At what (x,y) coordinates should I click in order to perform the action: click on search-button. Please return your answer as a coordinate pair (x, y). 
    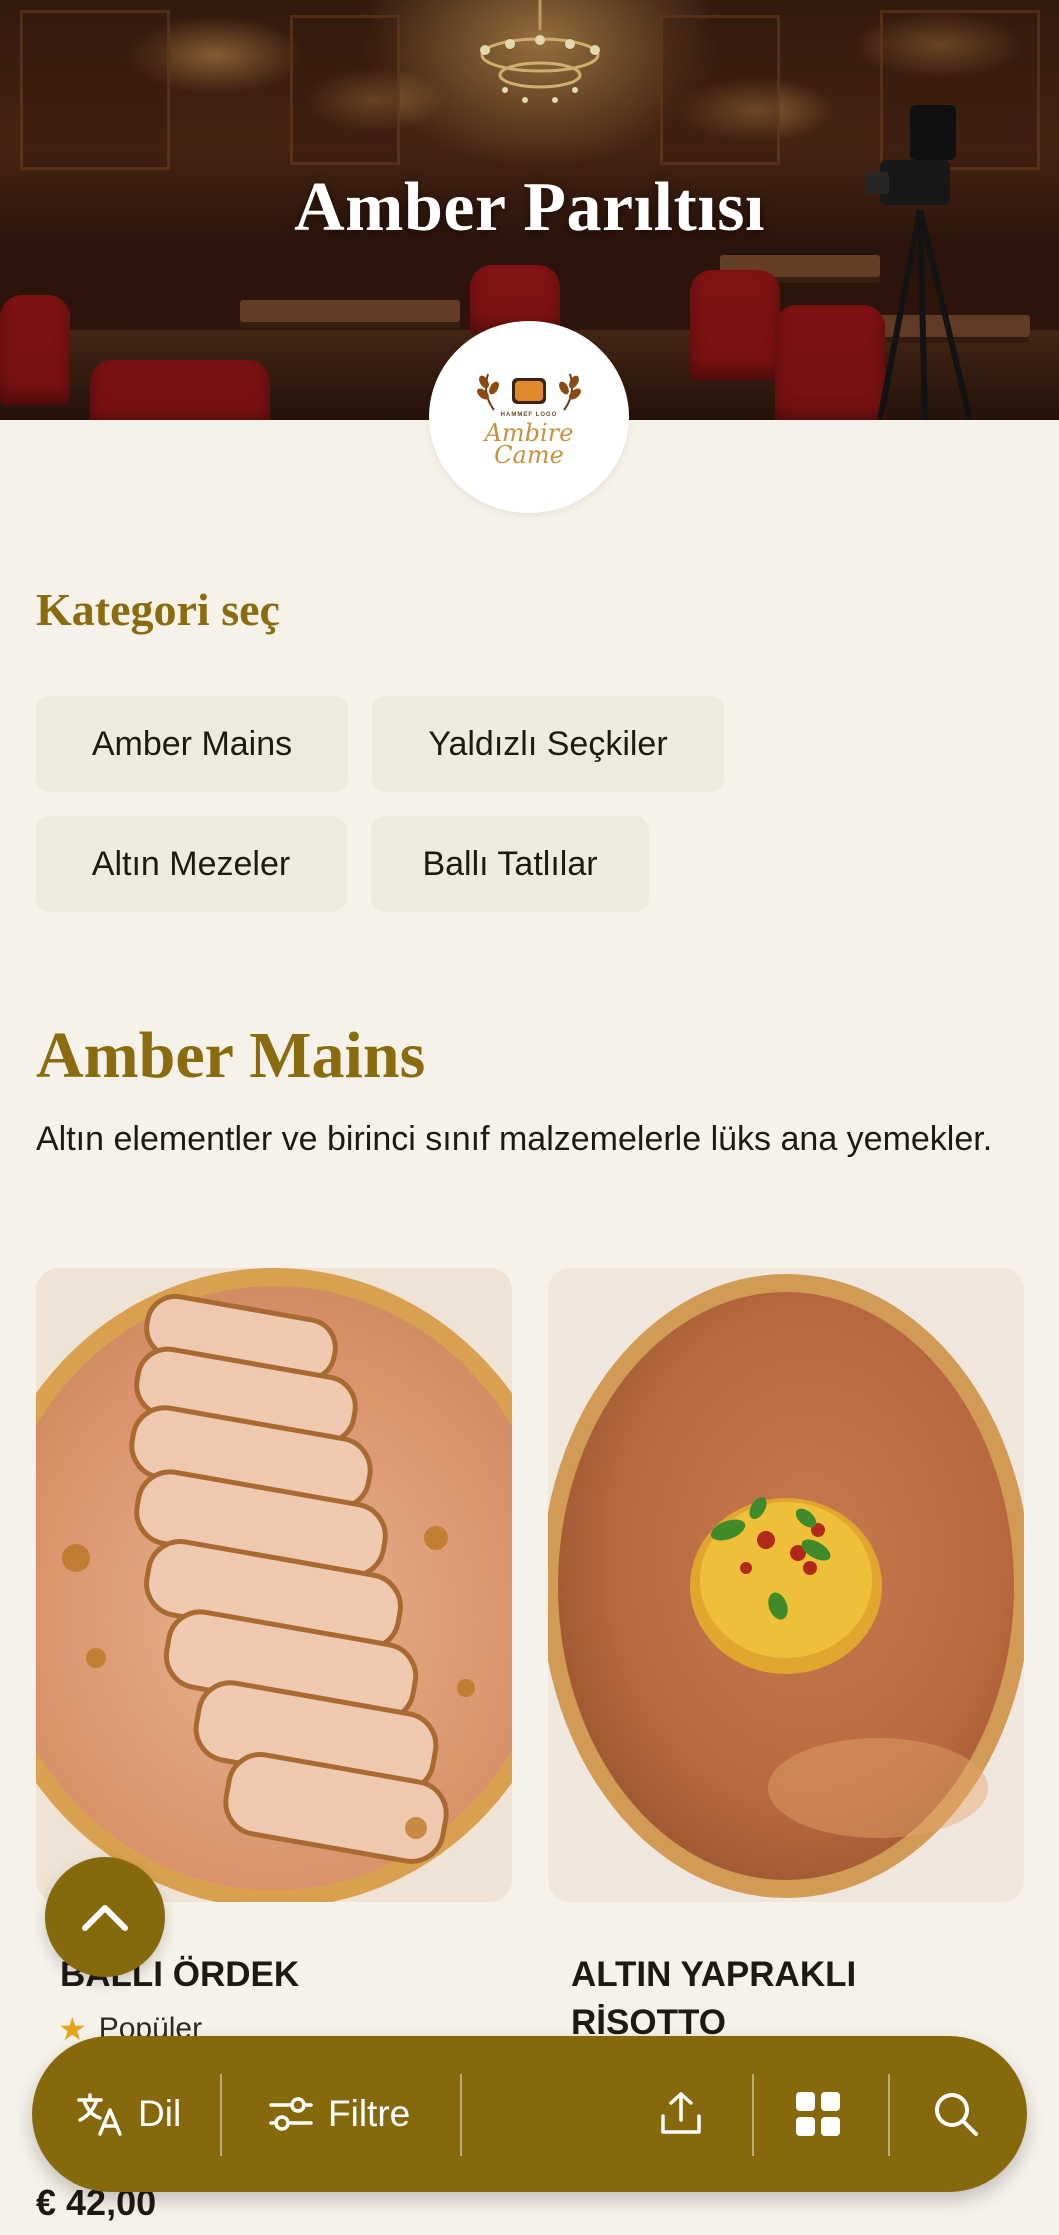
    Looking at the image, I should click on (956, 2114).